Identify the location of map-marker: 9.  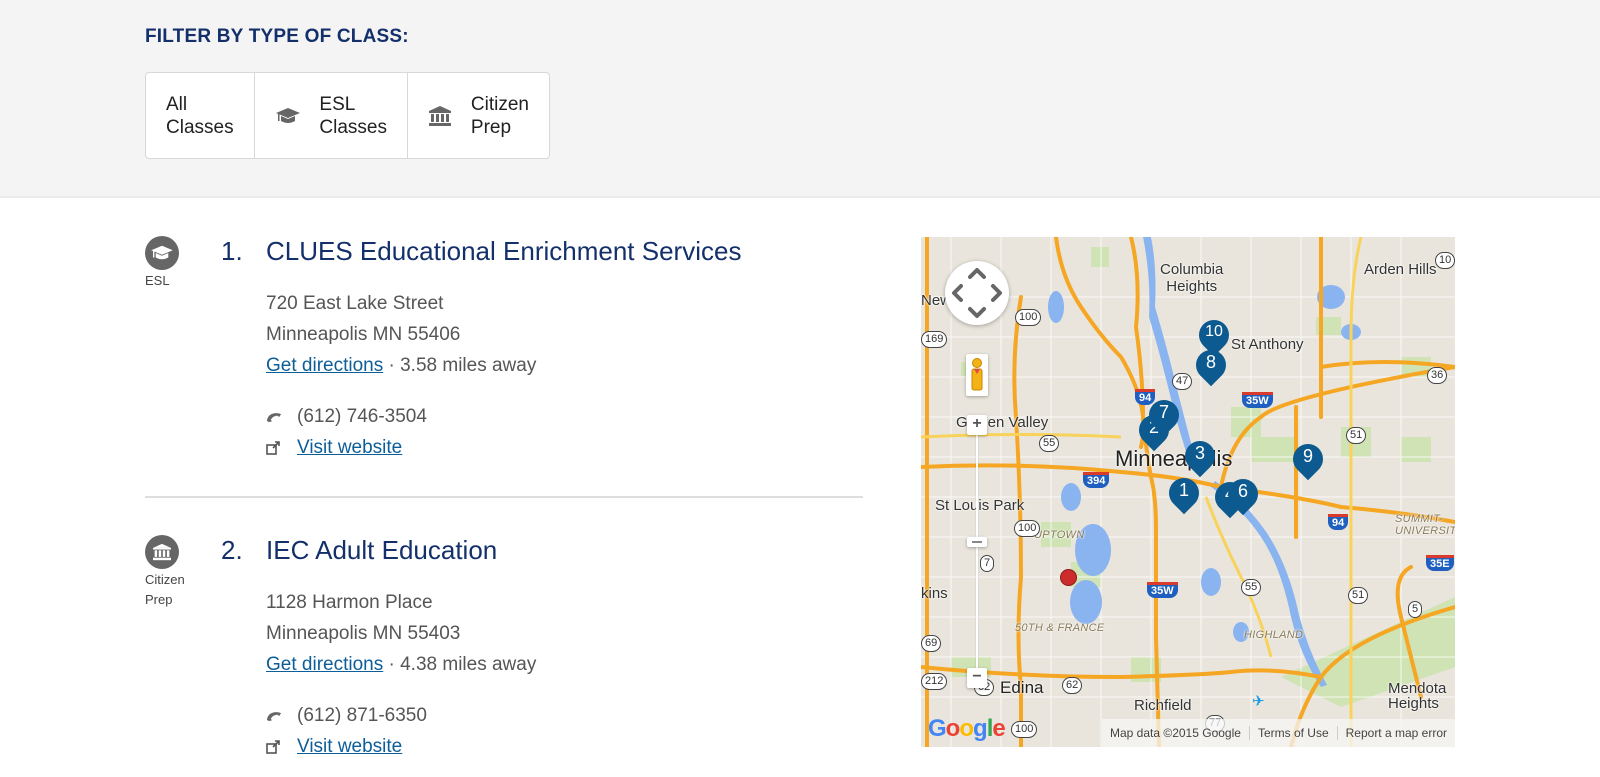
(1308, 460).